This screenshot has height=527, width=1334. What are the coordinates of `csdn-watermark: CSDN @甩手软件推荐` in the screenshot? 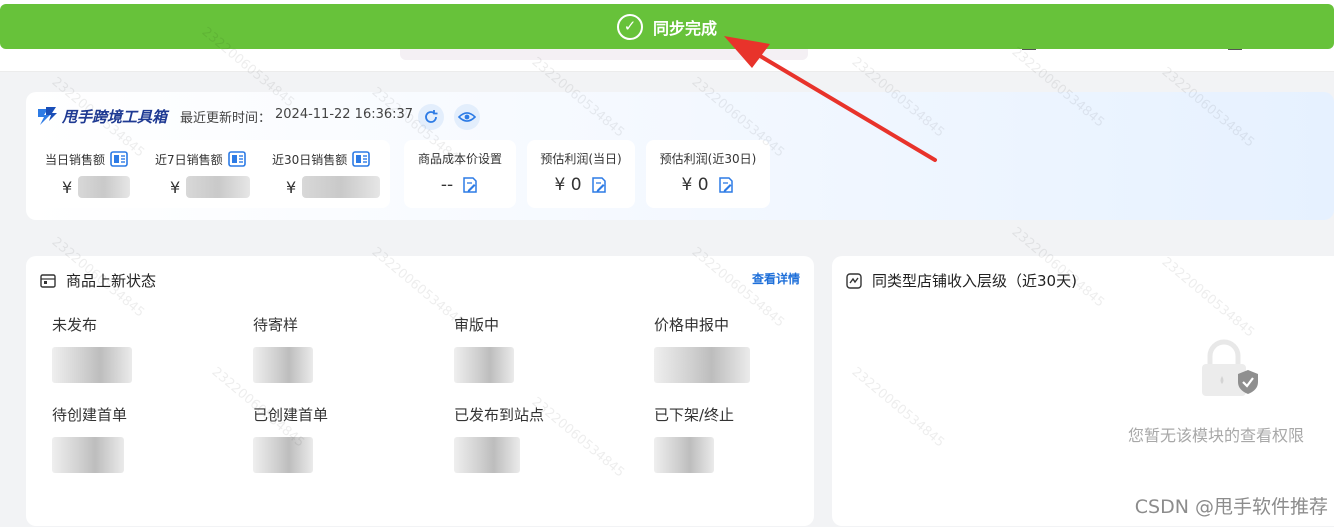 It's located at (1231, 507).